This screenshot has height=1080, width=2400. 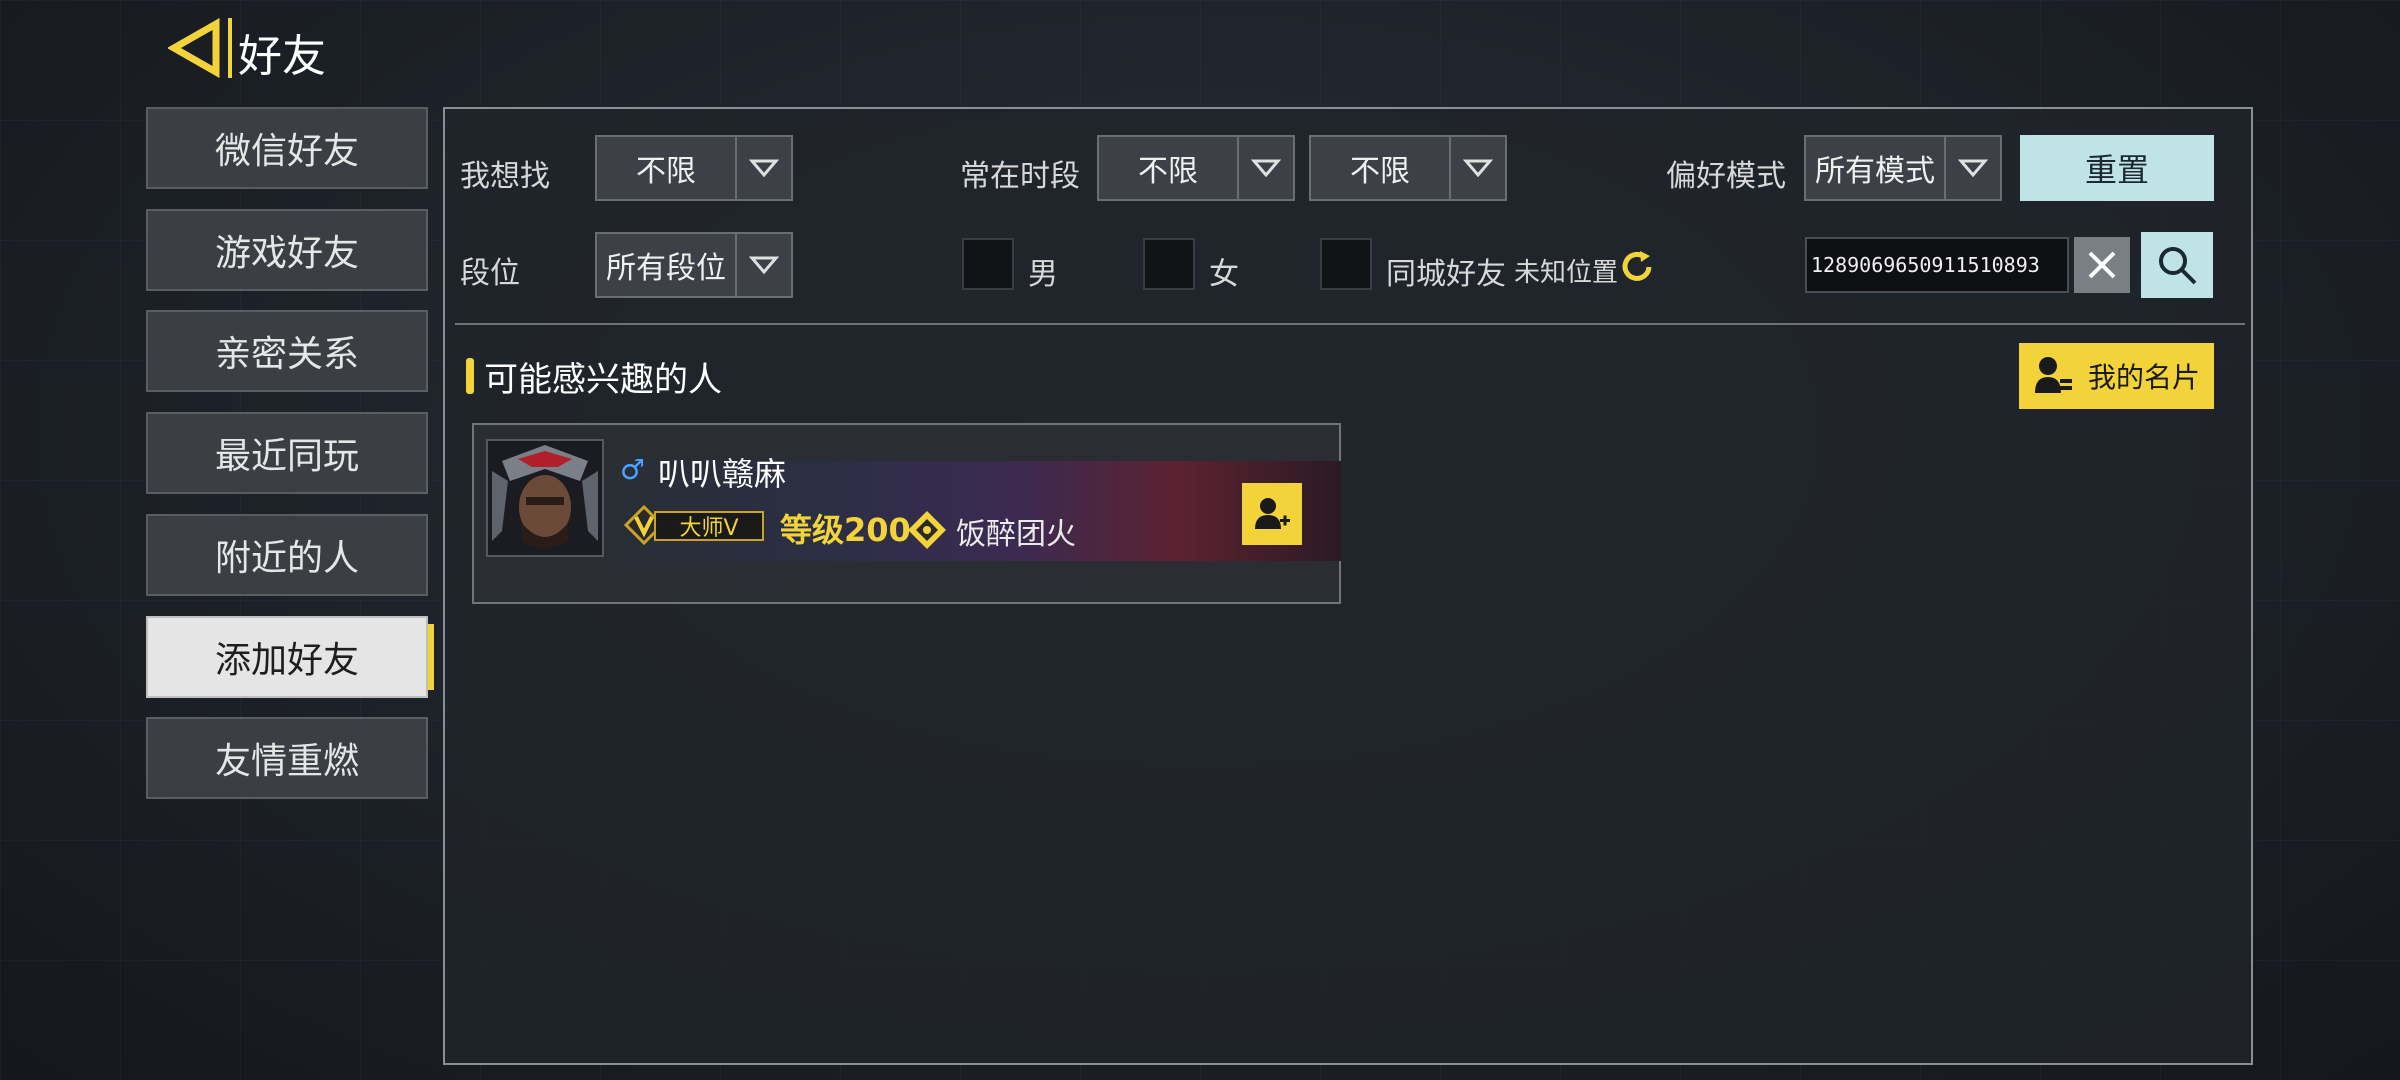 I want to click on online-period-label: 常在时段, so click(x=1020, y=176).